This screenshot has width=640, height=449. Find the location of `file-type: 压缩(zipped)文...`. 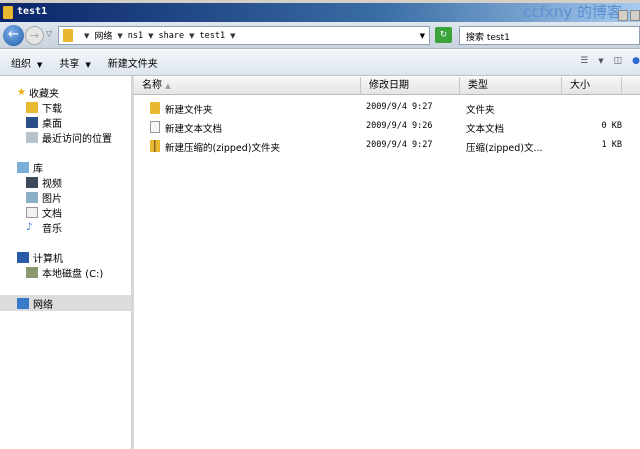

file-type: 压缩(zipped)文... is located at coordinates (504, 148).